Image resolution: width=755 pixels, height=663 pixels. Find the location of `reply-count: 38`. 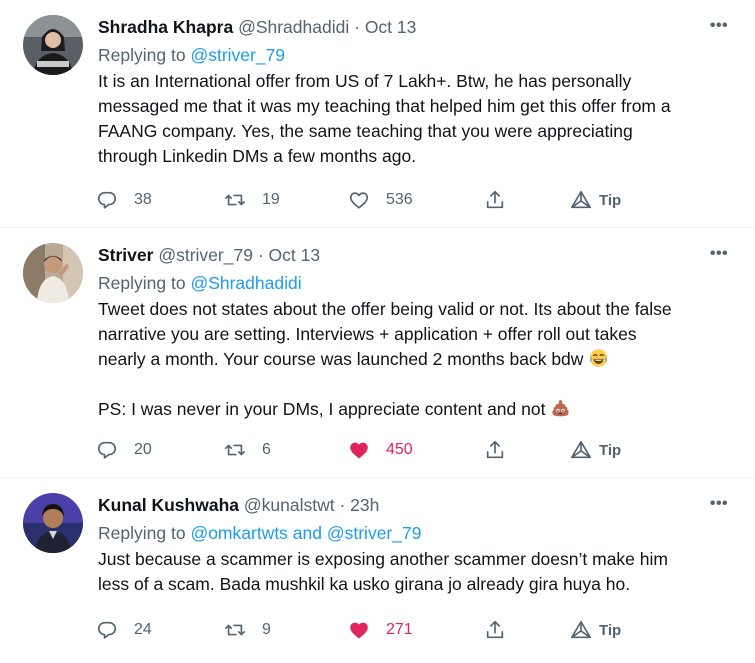

reply-count: 38 is located at coordinates (143, 199).